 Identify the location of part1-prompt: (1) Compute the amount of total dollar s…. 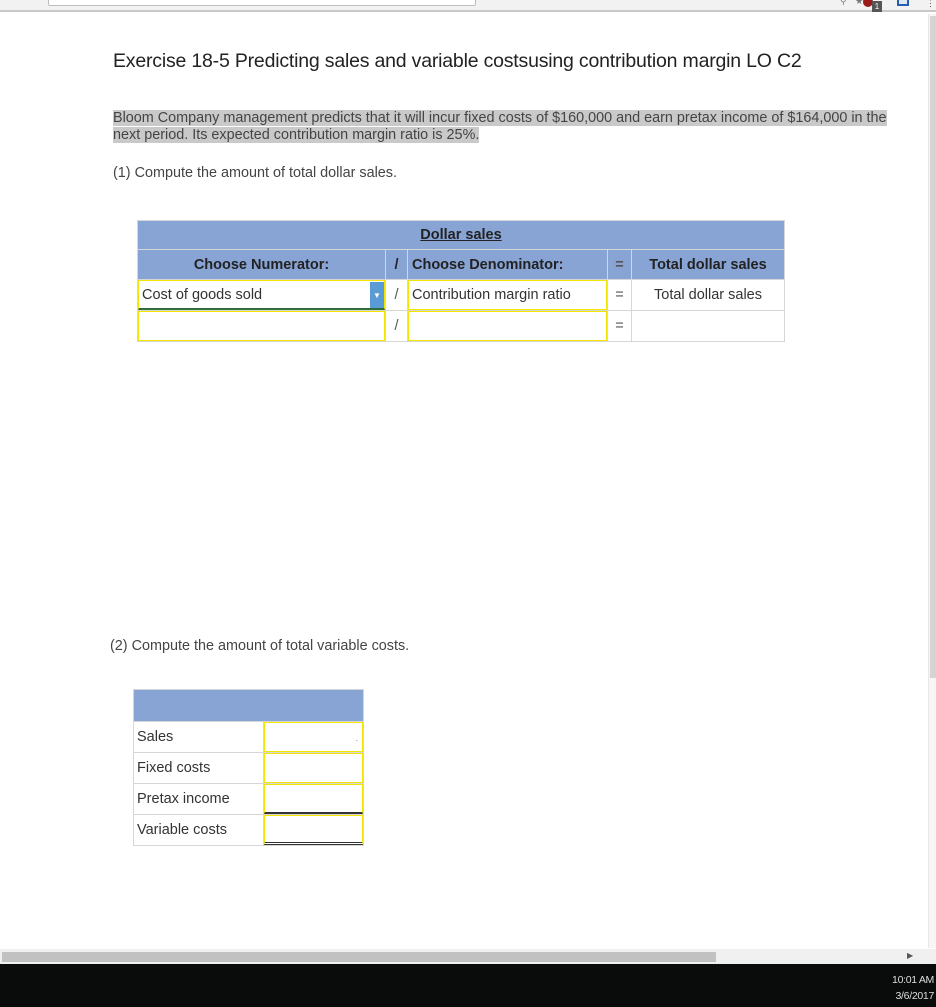
(255, 173).